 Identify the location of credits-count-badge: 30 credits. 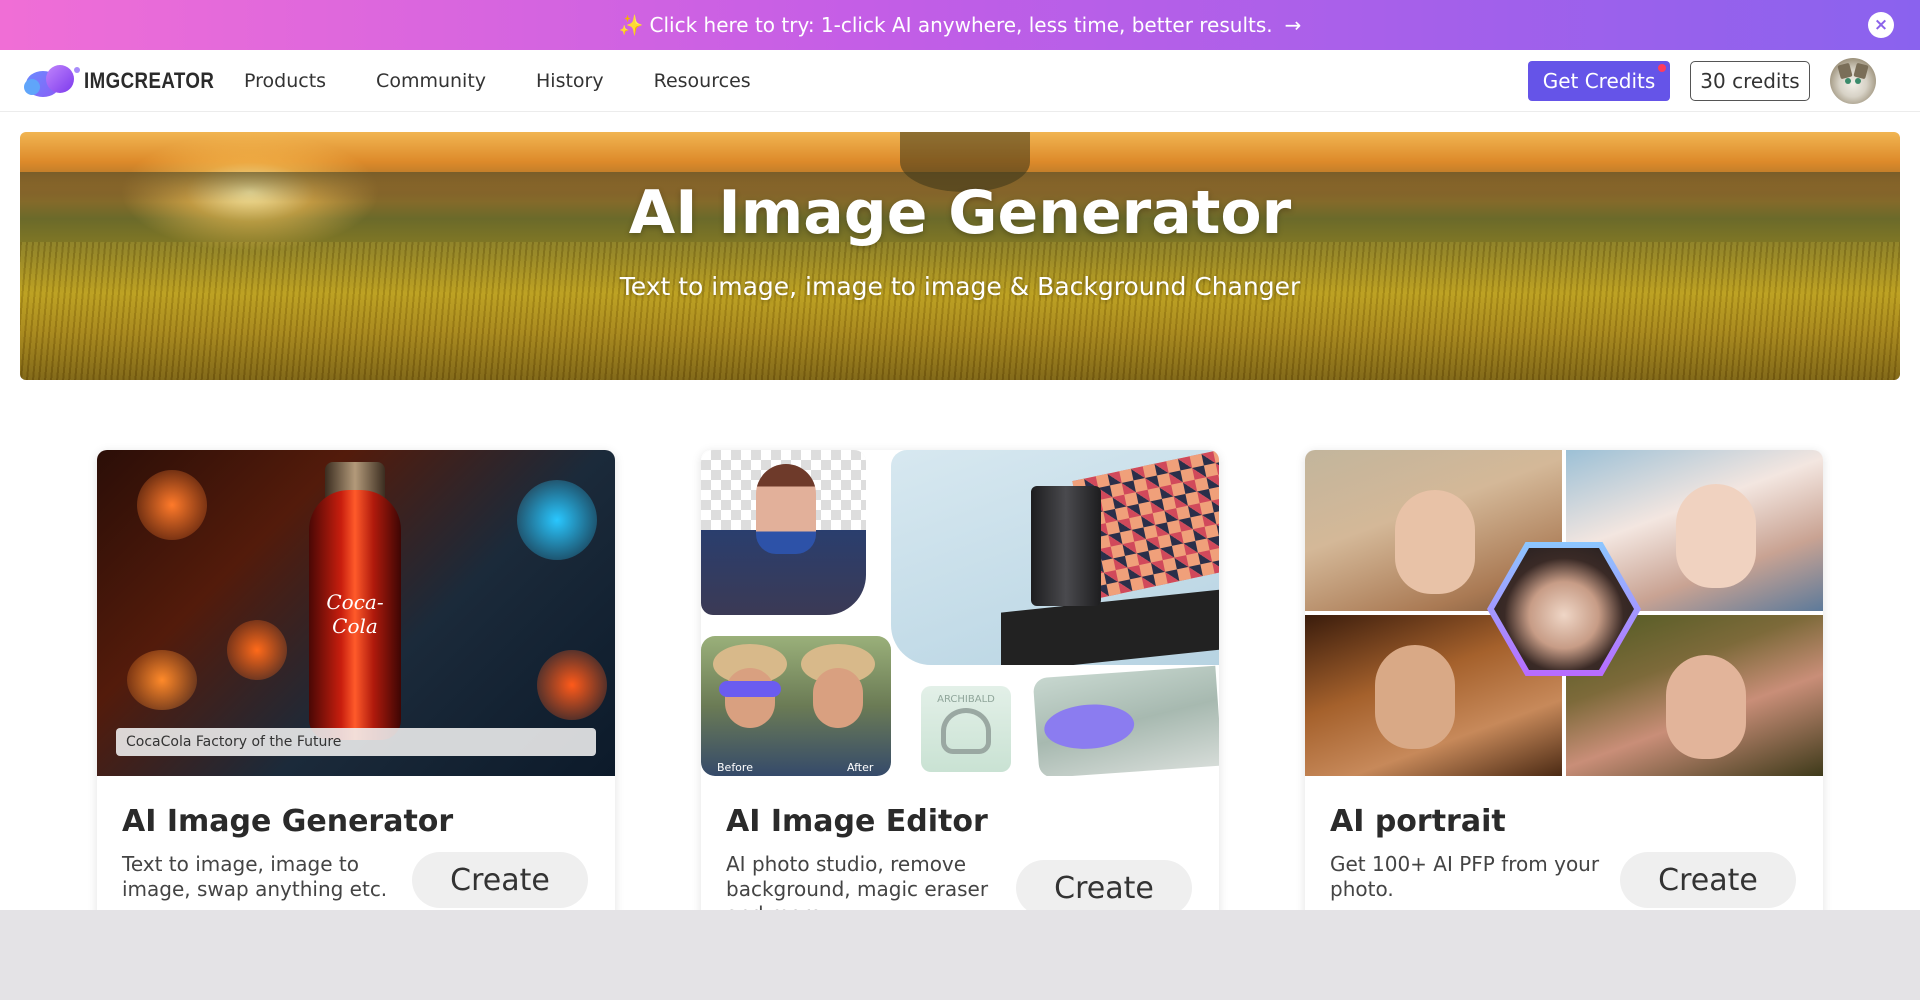
(1750, 81).